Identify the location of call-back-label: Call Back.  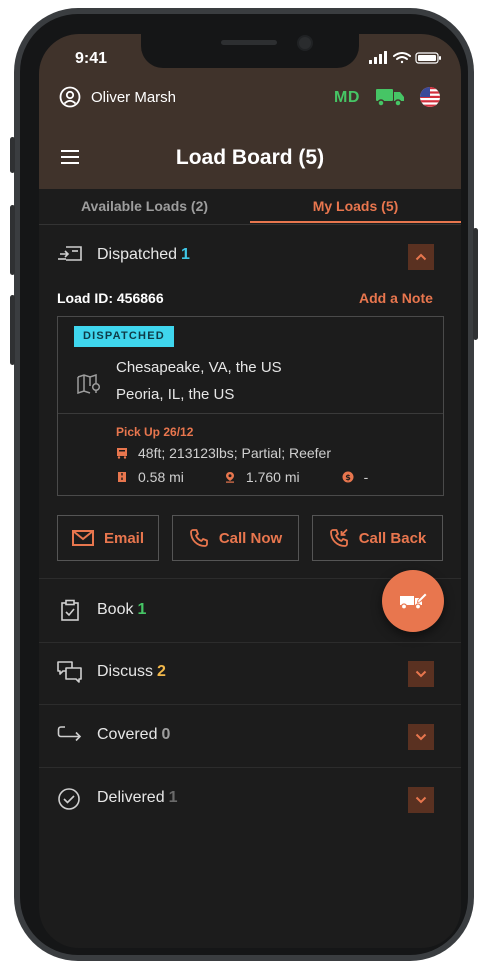
(392, 538).